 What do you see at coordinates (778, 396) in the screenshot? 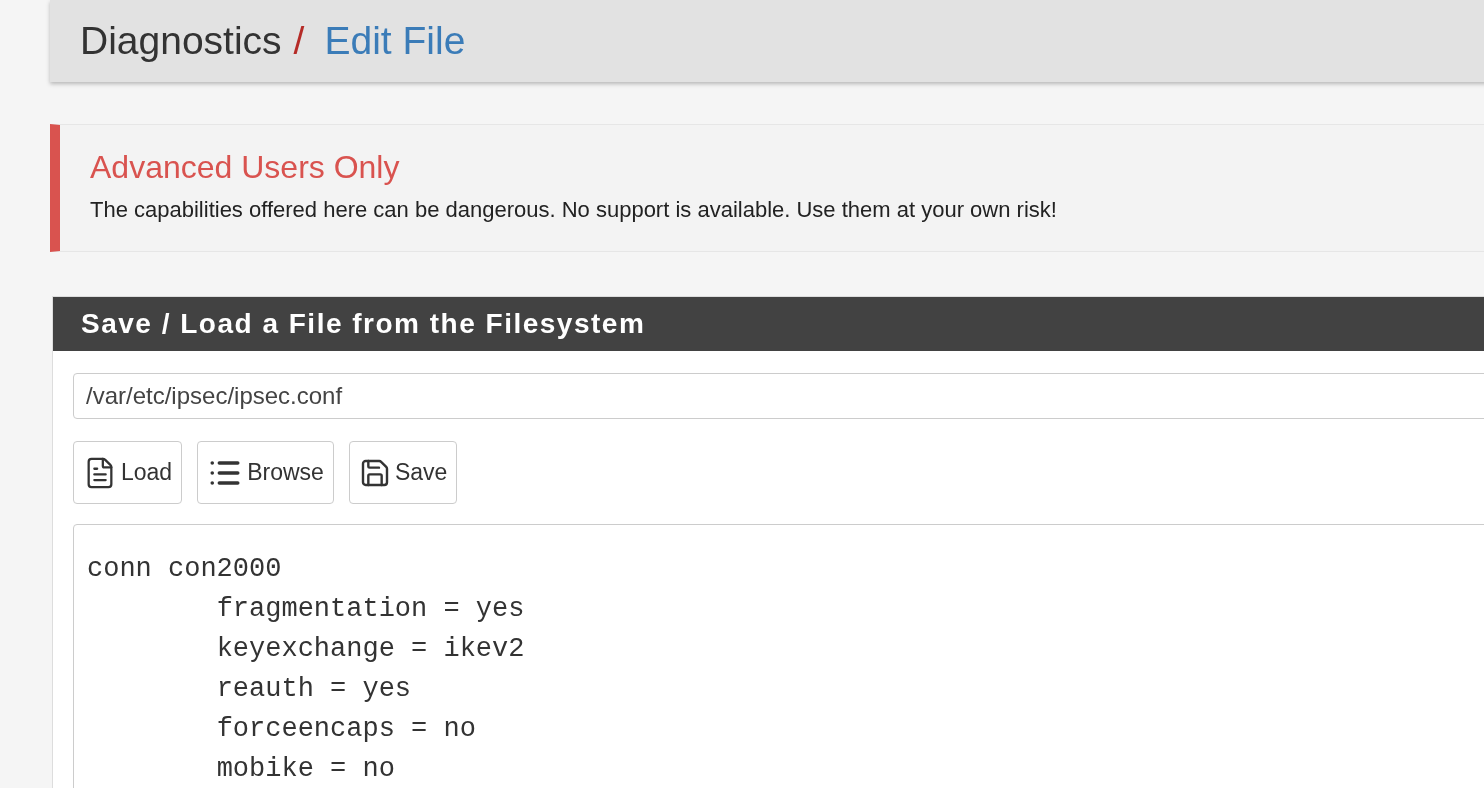
I see `path-input-field: /var/etc/ipsec/ipsec.conf` at bounding box center [778, 396].